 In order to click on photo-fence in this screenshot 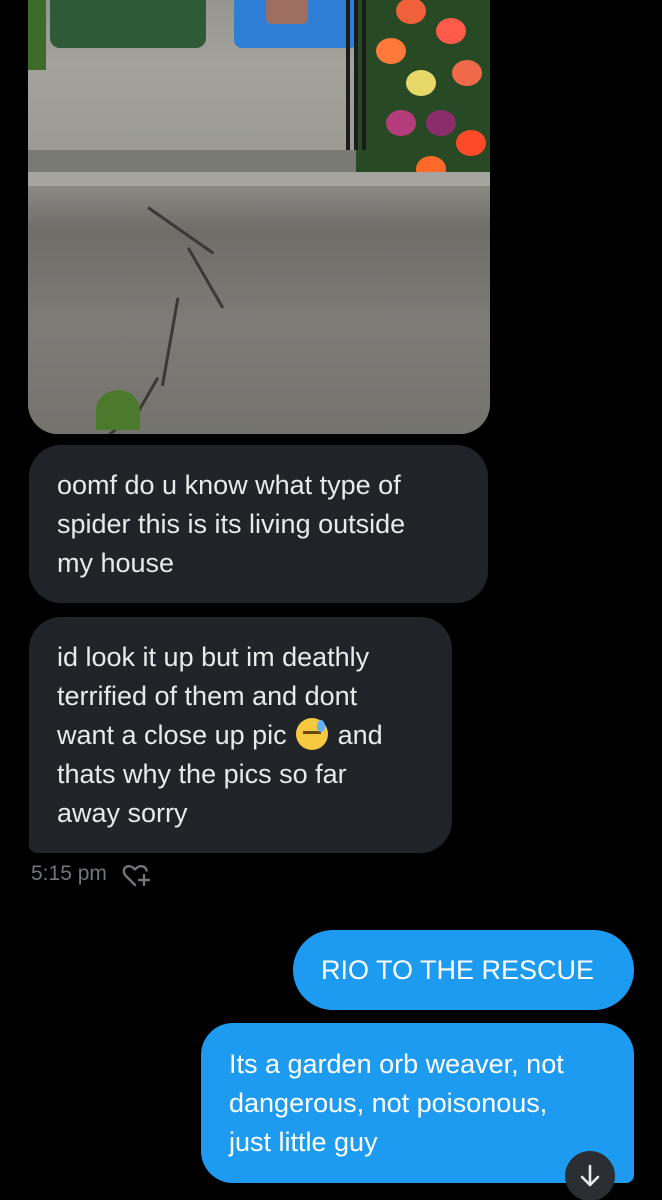, I will do `click(358, 75)`.